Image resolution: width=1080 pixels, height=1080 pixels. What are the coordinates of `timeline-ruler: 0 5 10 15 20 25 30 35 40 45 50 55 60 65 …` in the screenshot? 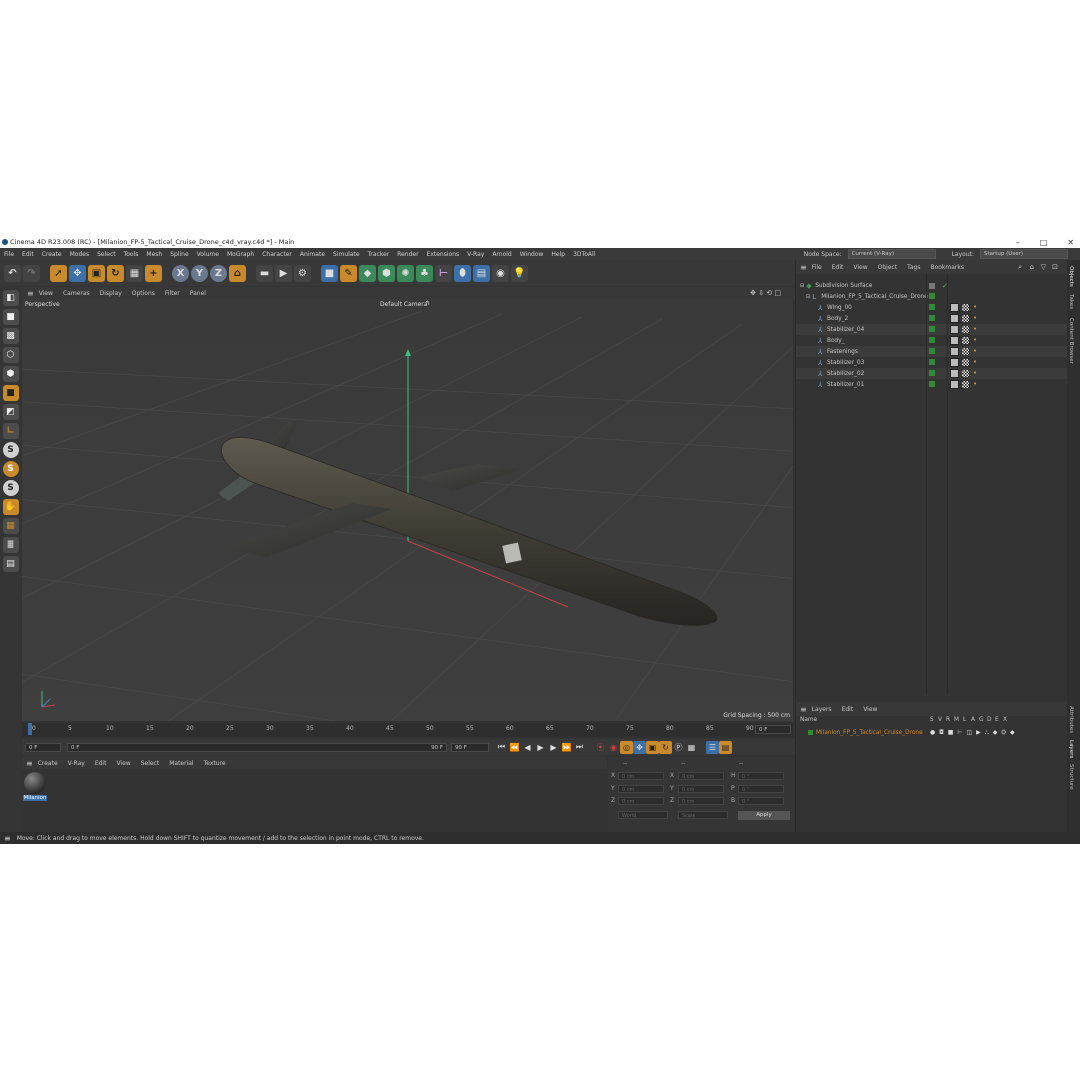 It's located at (407, 730).